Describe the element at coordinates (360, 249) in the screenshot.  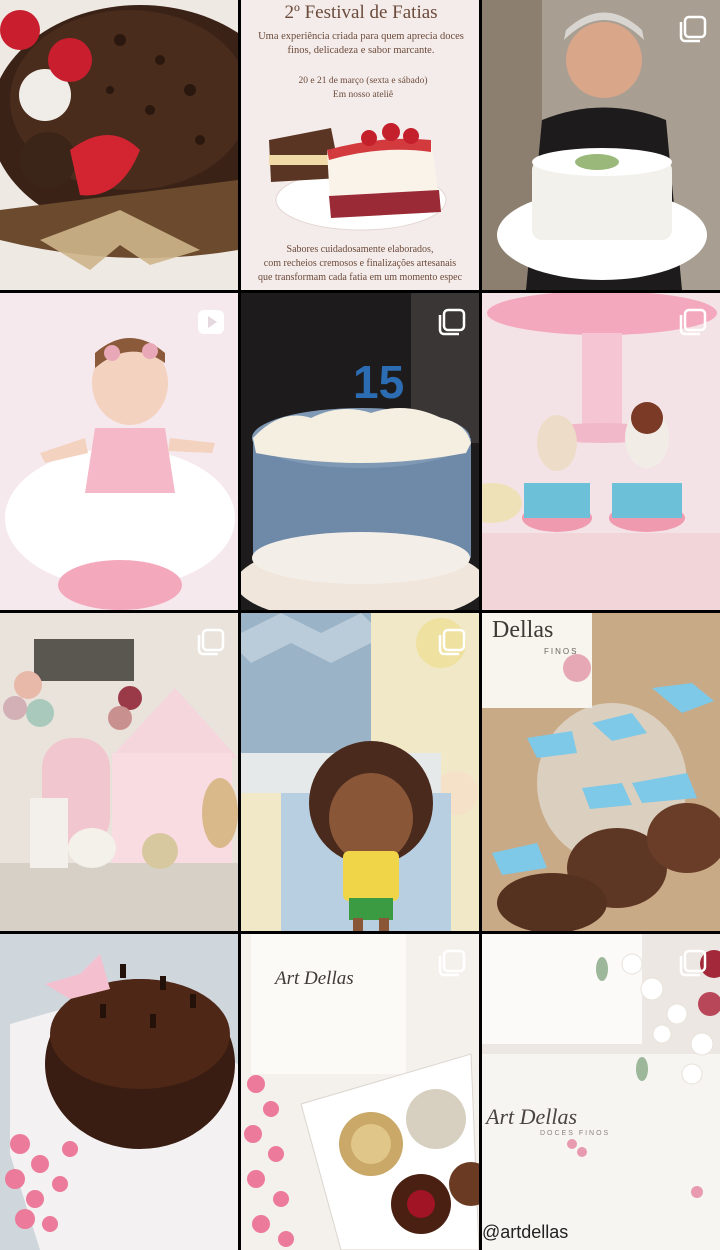
I see `poster-outro-line1: Sabores cuidadosamente elaborados,` at that location.